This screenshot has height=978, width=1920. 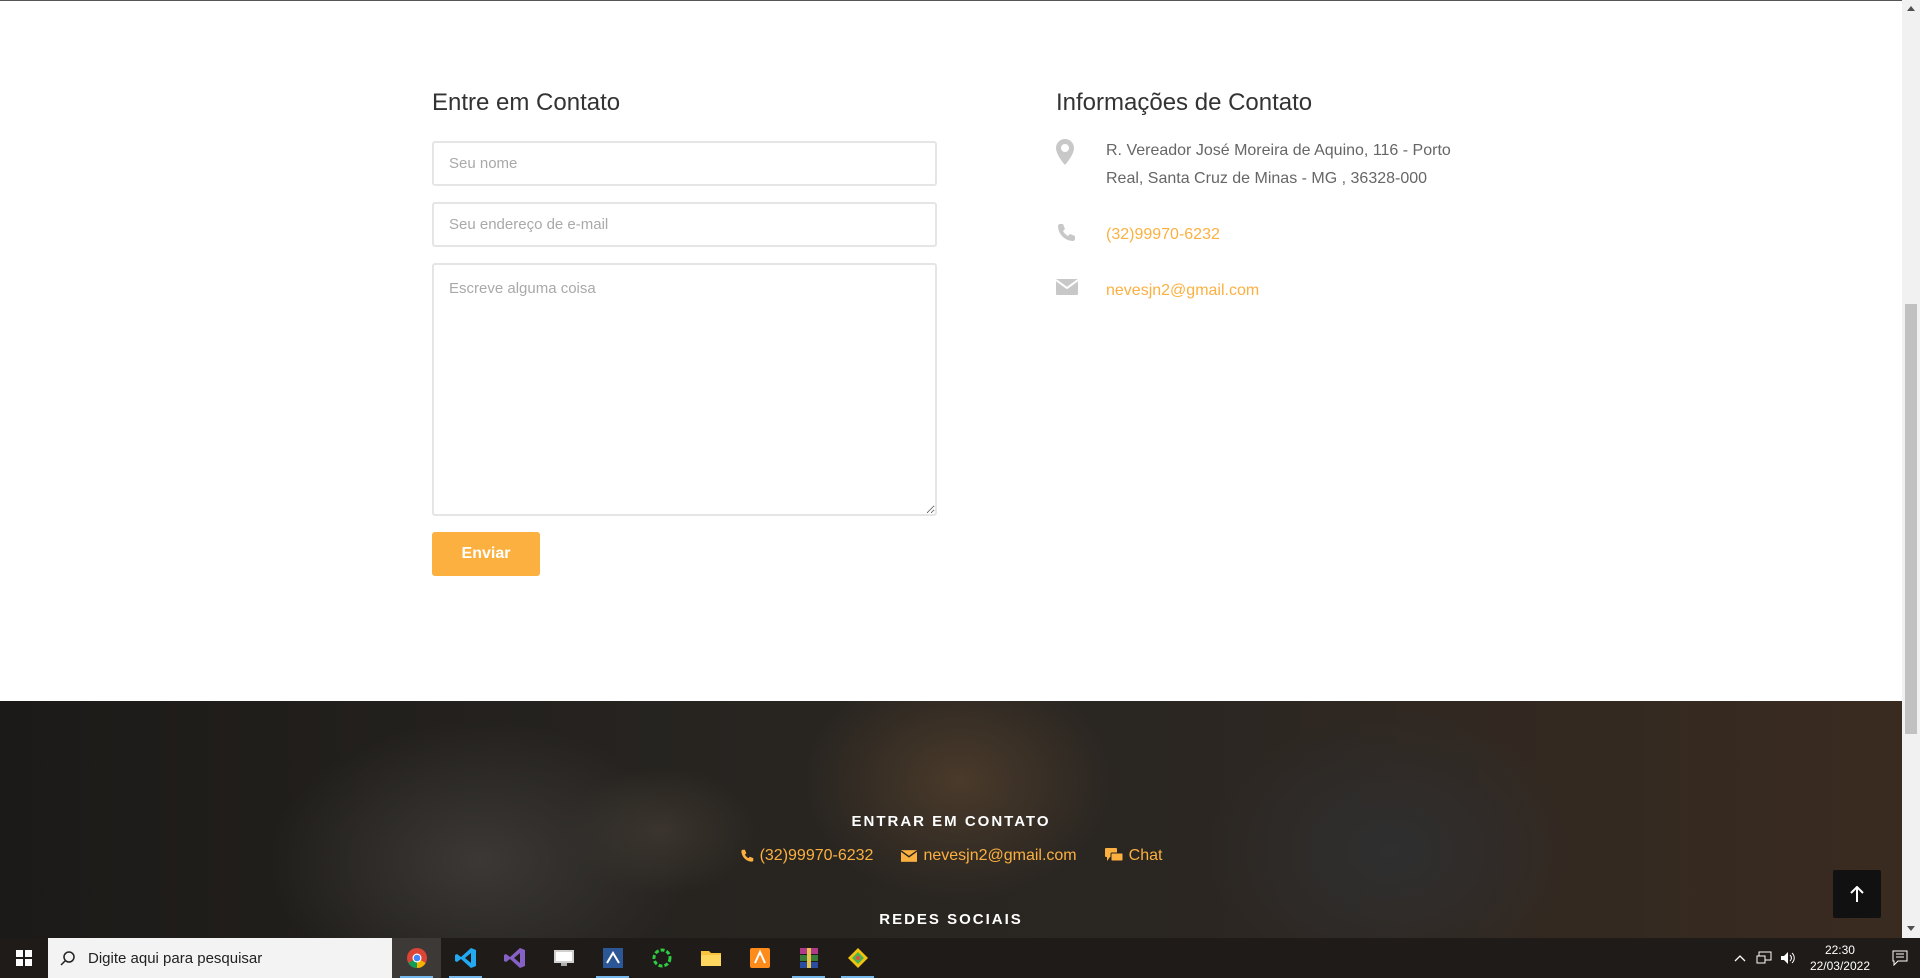 I want to click on file-explorer-icon, so click(x=710, y=958).